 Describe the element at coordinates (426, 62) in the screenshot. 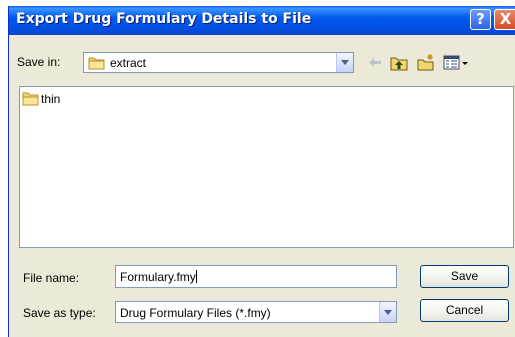

I see `new-folder-icon` at that location.